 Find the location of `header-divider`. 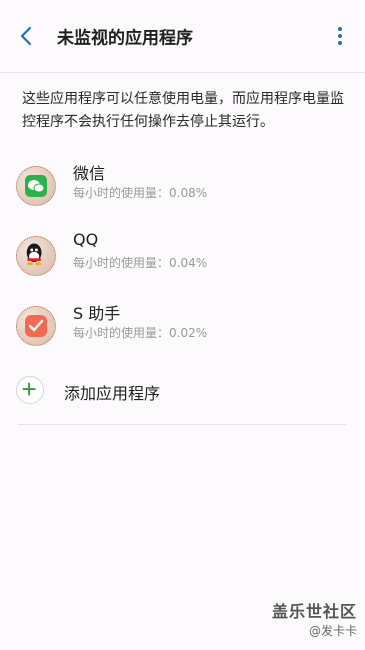

header-divider is located at coordinates (182, 72).